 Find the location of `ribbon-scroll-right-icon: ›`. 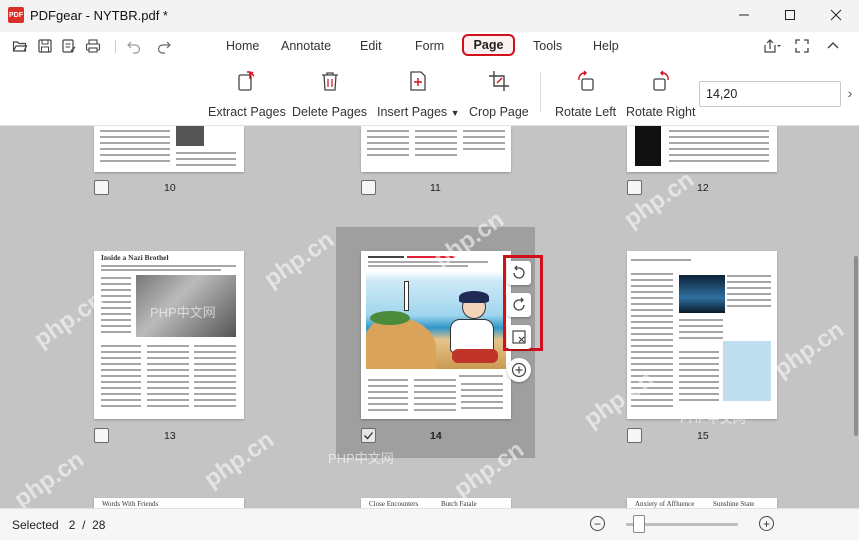

ribbon-scroll-right-icon: › is located at coordinates (850, 93).